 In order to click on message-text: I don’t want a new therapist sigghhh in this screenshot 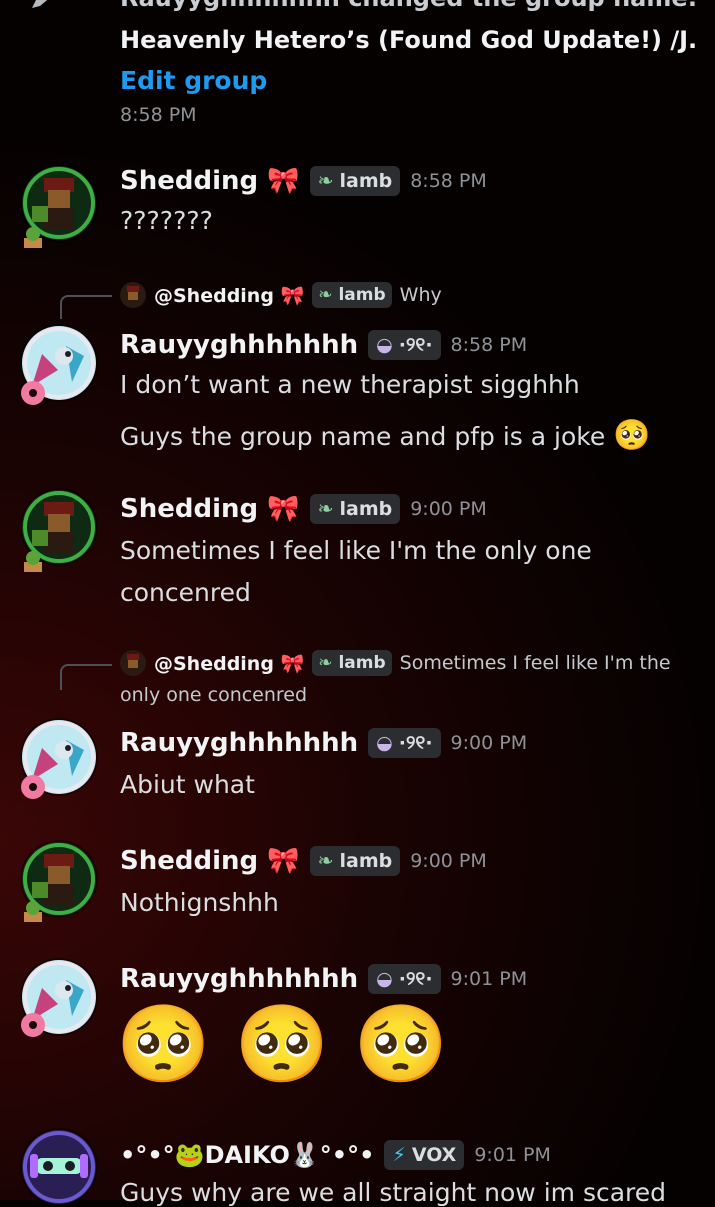, I will do `click(350, 384)`.